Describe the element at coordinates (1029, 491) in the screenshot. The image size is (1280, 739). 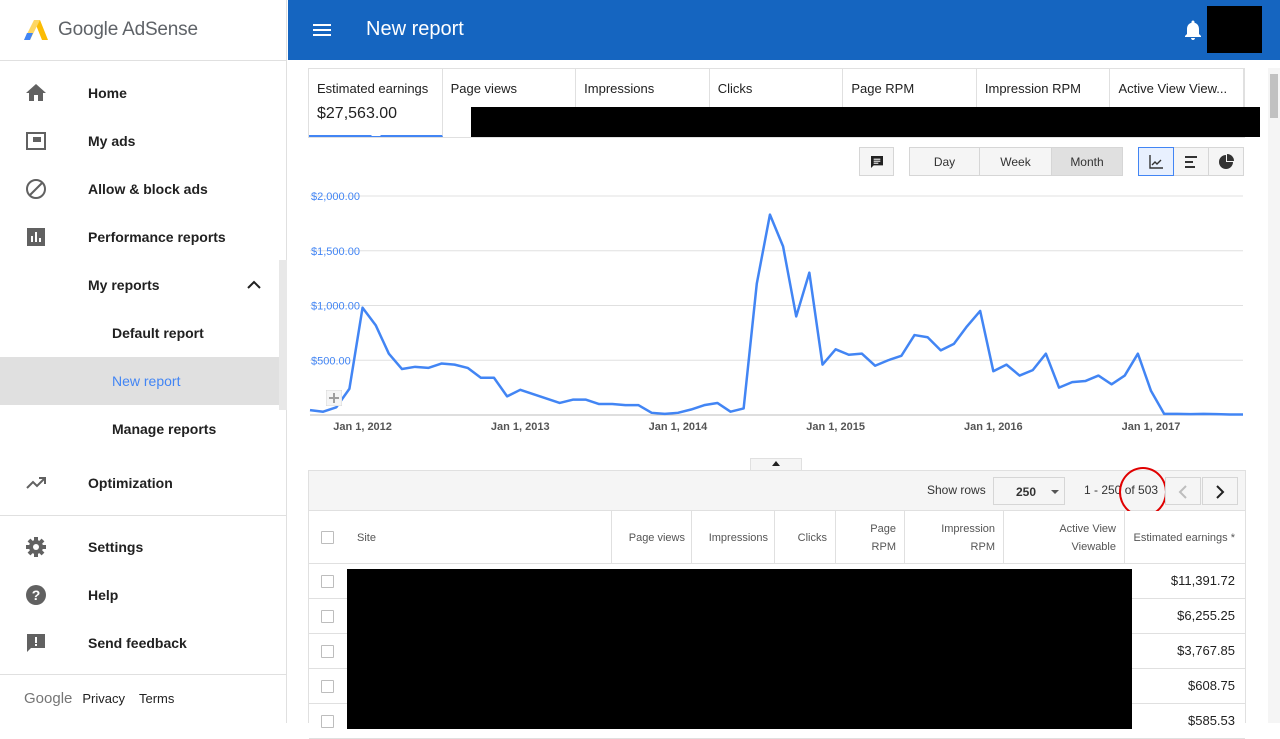
I see `rows-per-page-select: 250` at that location.